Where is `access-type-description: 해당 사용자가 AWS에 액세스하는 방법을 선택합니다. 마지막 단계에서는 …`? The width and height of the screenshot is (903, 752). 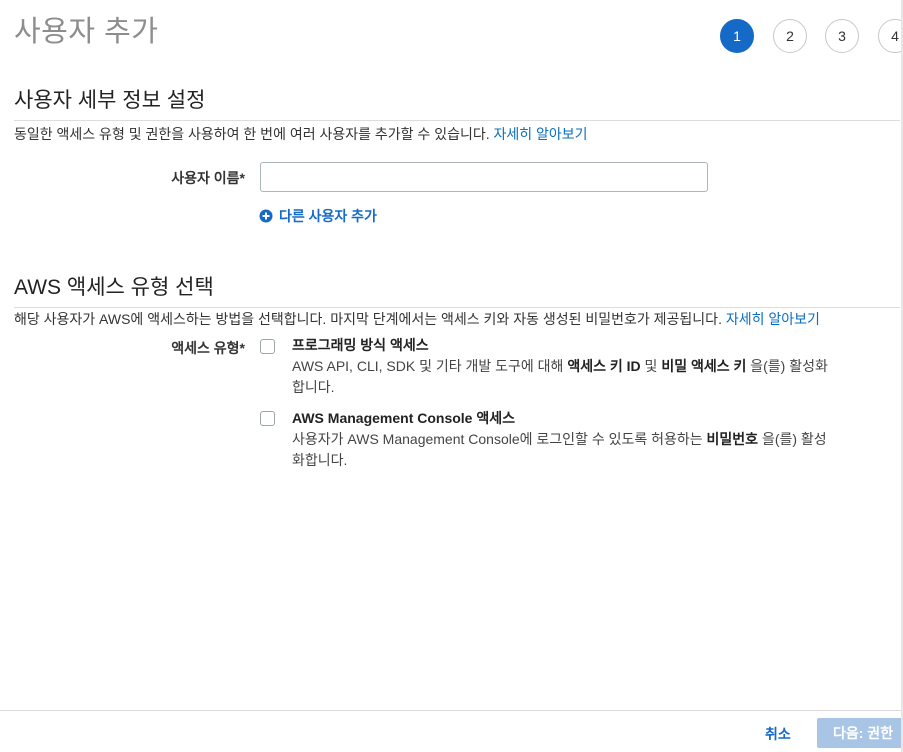 access-type-description: 해당 사용자가 AWS에 액세스하는 방법을 선택합니다. 마지막 단계에서는 … is located at coordinates (417, 319).